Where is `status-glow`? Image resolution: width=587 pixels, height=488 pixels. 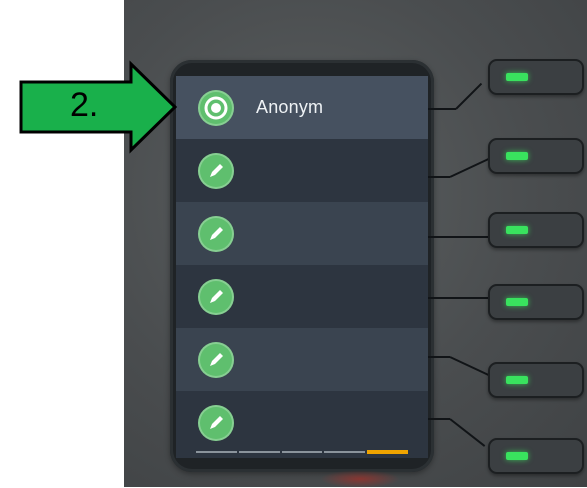
status-glow is located at coordinates (360, 479).